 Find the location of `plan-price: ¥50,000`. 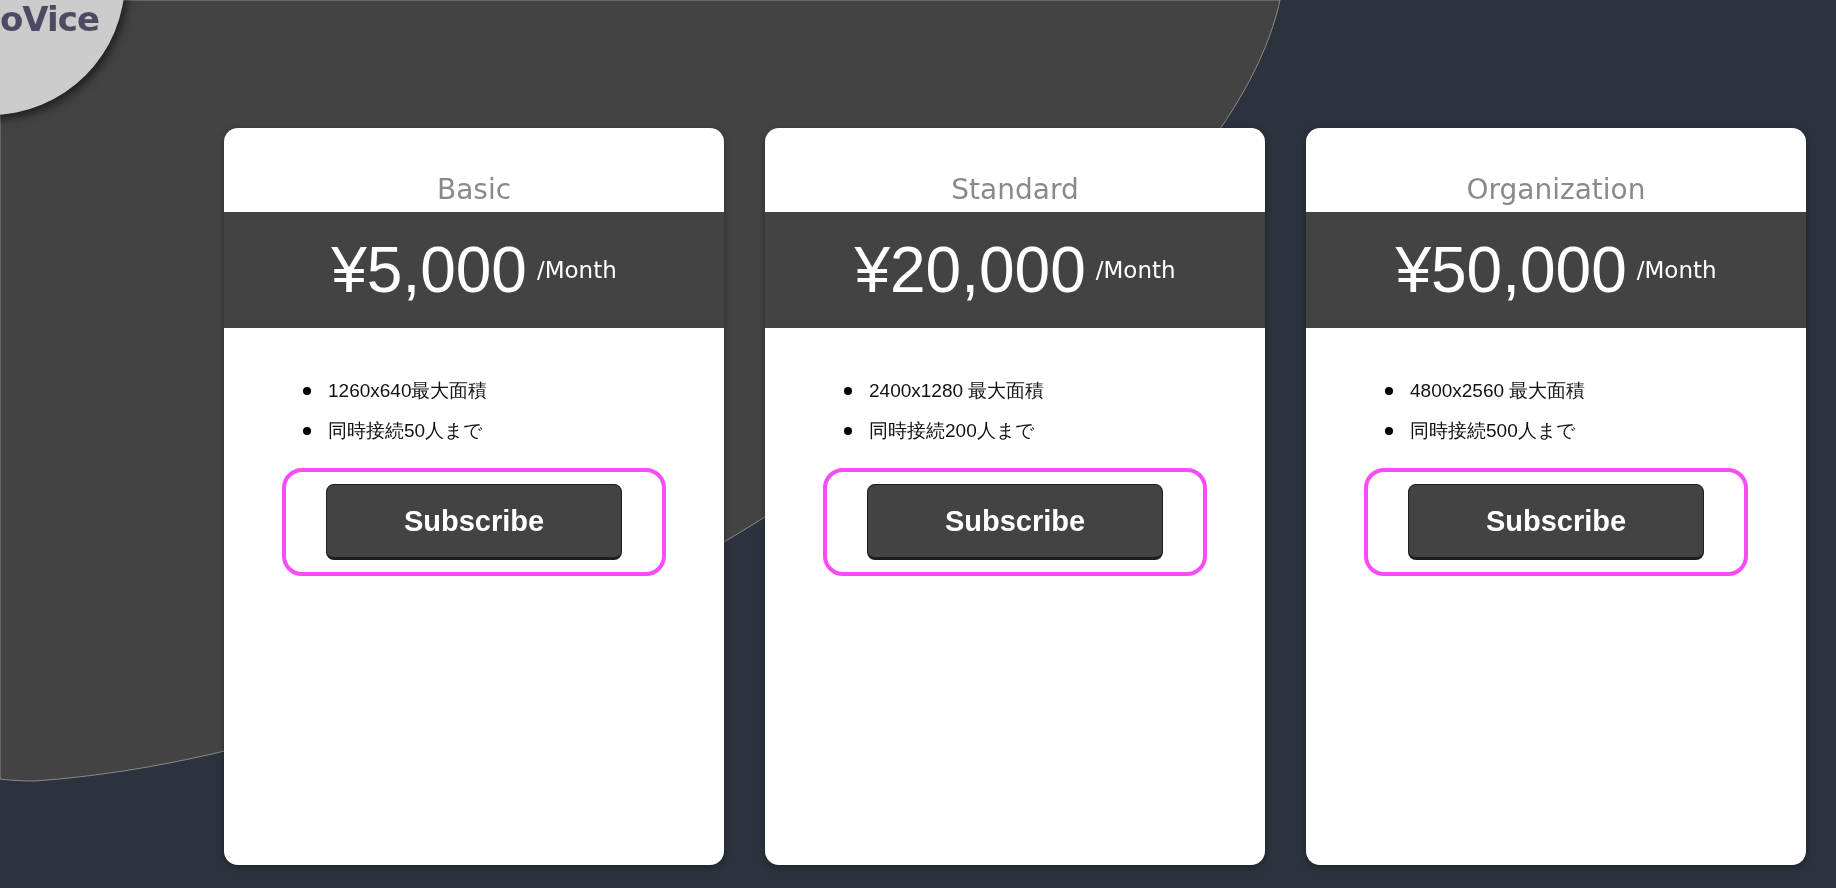

plan-price: ¥50,000 is located at coordinates (1511, 270).